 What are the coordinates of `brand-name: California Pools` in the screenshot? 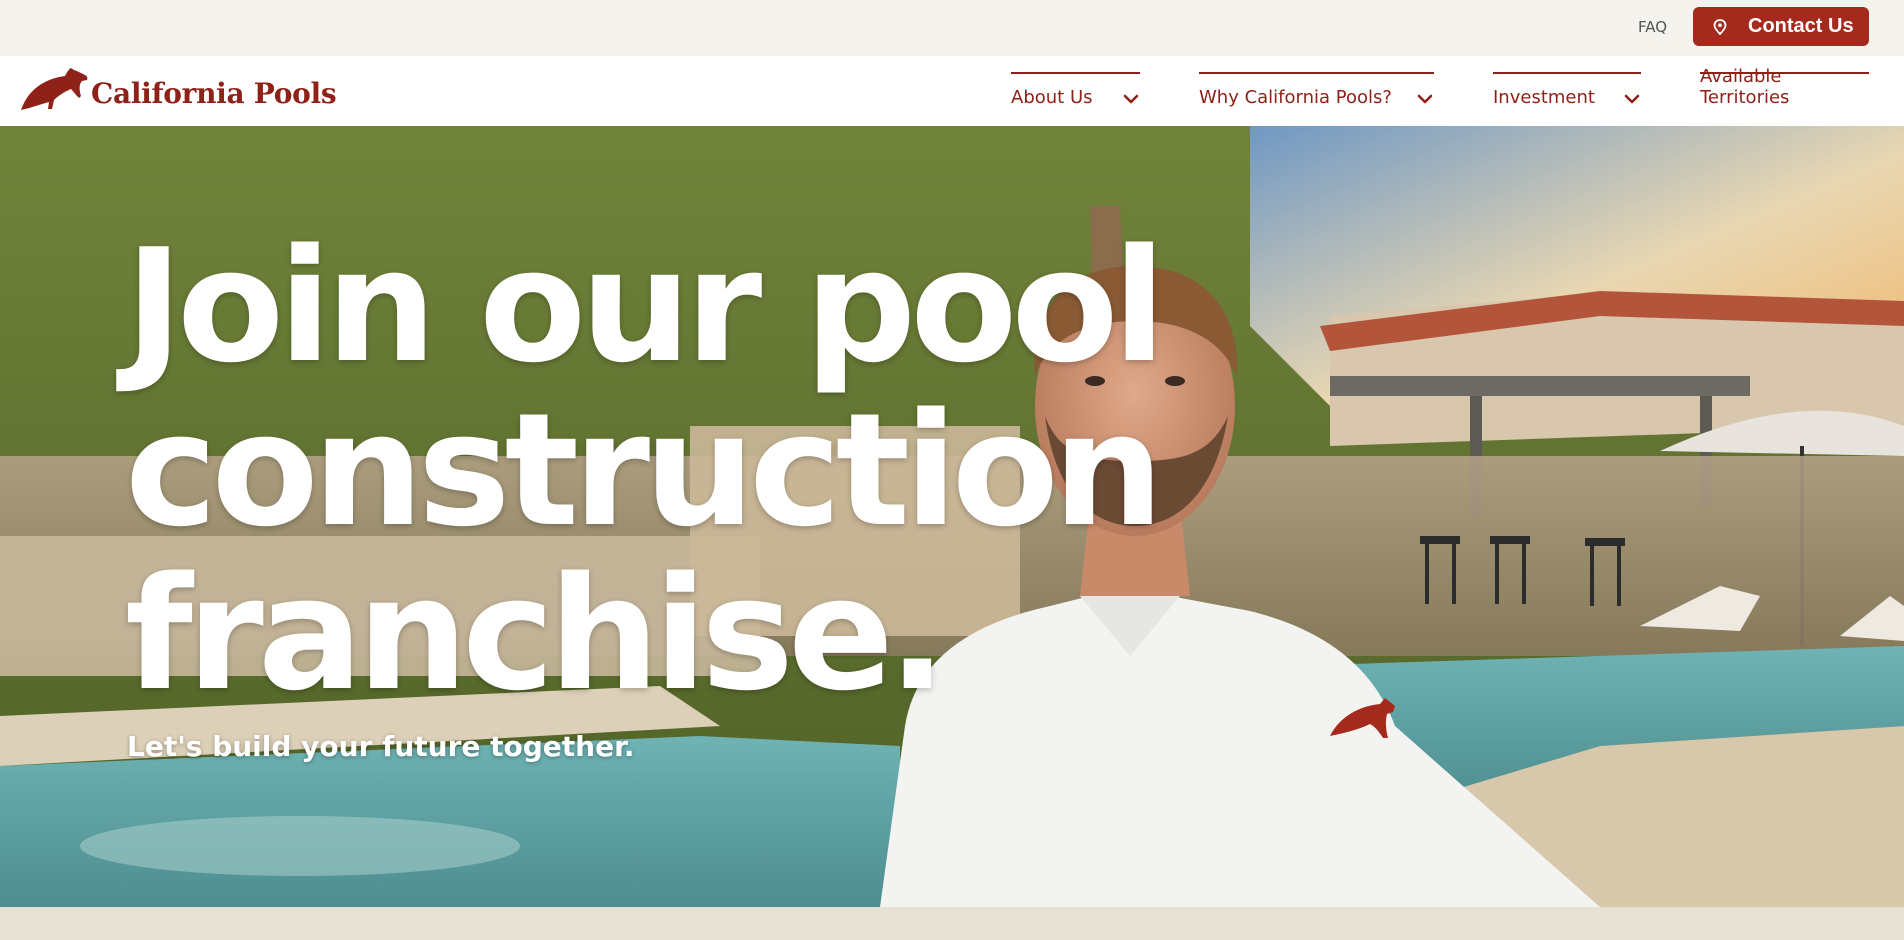 It's located at (214, 93).